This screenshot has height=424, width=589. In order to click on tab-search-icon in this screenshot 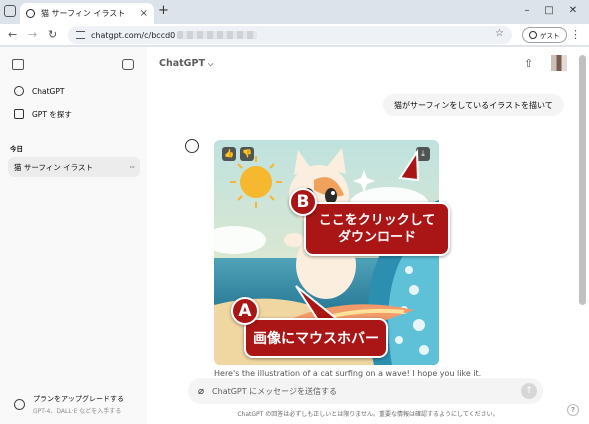, I will do `click(10, 11)`.